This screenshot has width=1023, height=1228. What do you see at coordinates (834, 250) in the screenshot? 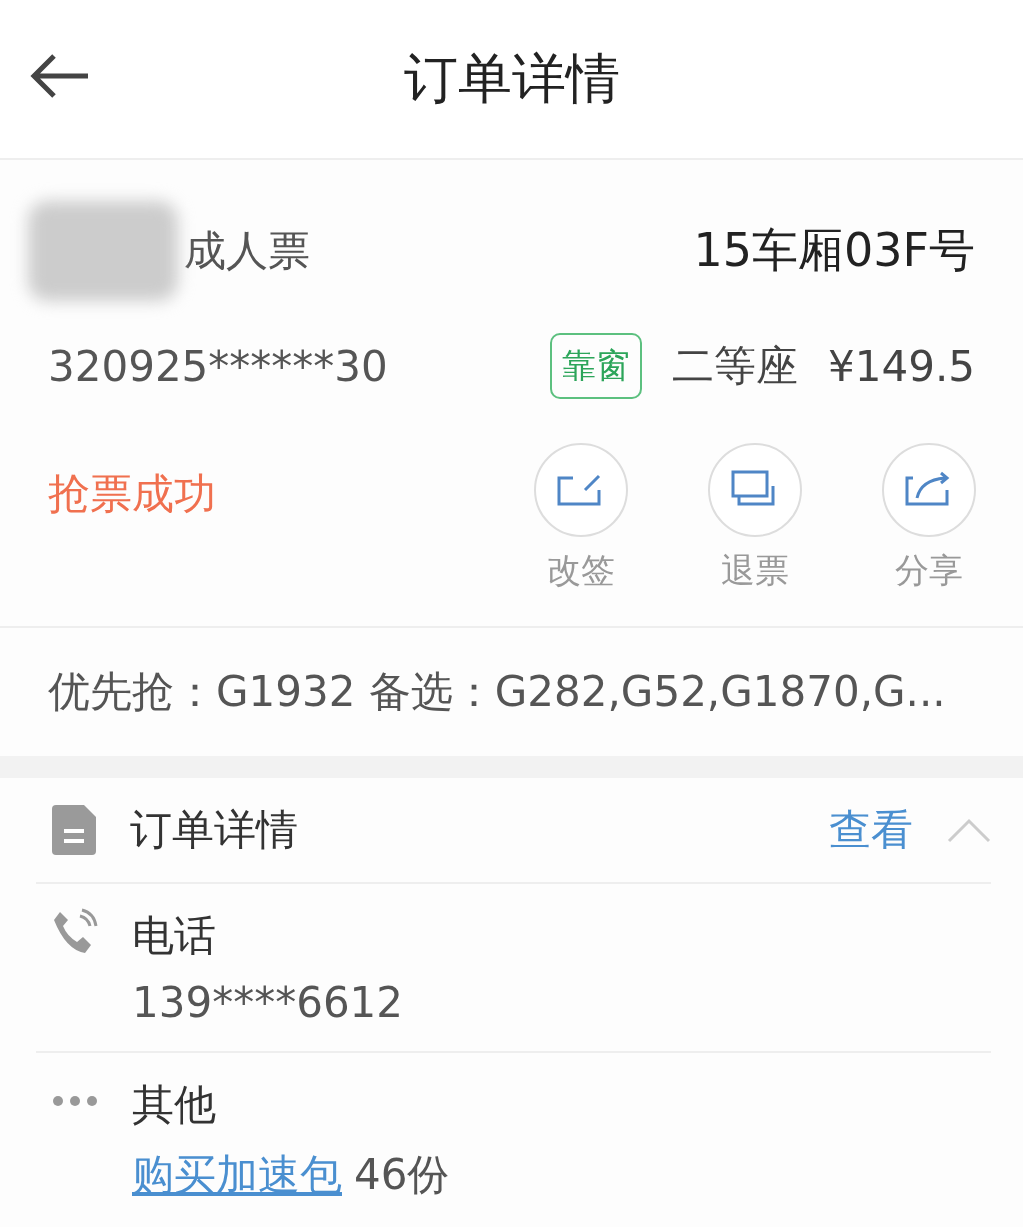
I see `seat-number: 15车厢03F号` at bounding box center [834, 250].